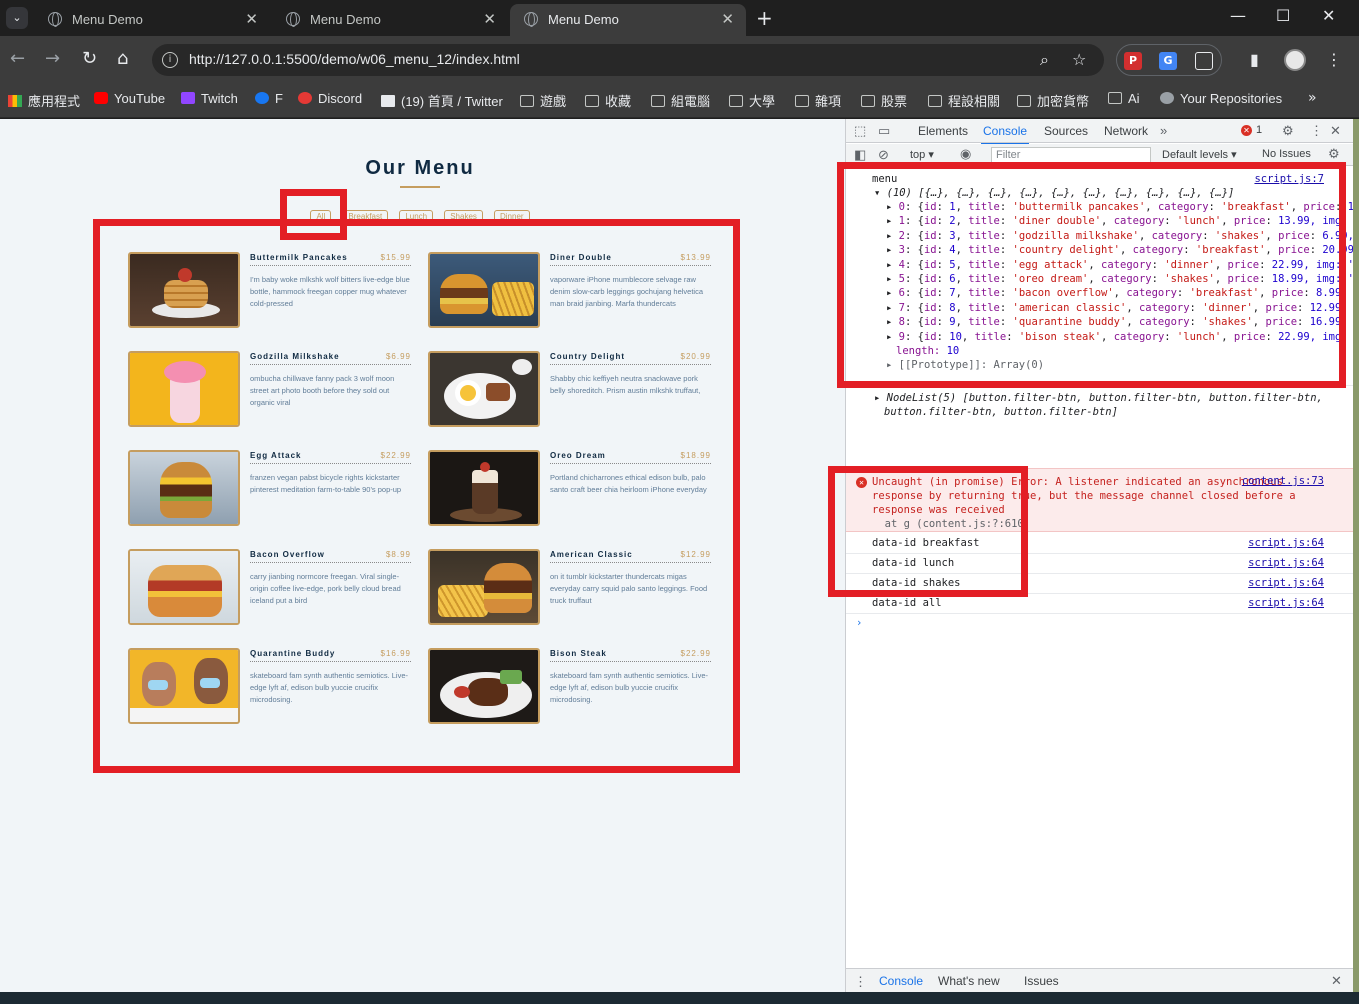  What do you see at coordinates (543, 100) in the screenshot?
I see `bookmark-item: 遊戲` at bounding box center [543, 100].